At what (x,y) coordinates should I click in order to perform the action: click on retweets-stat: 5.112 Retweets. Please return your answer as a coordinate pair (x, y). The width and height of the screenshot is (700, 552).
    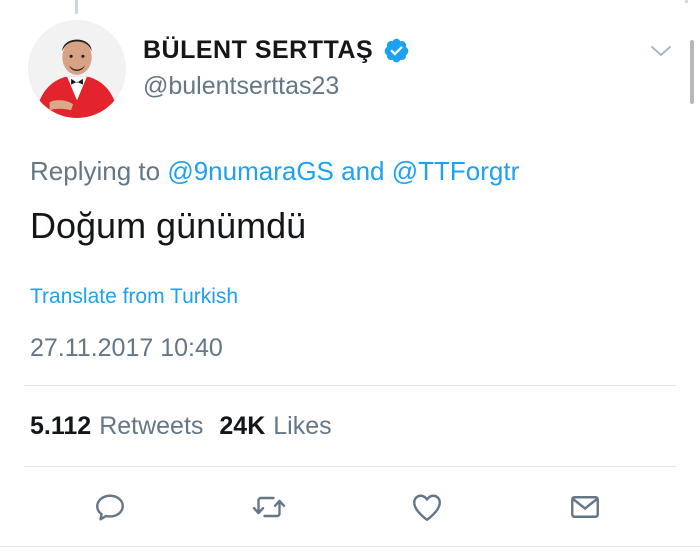
    Looking at the image, I should click on (124, 426).